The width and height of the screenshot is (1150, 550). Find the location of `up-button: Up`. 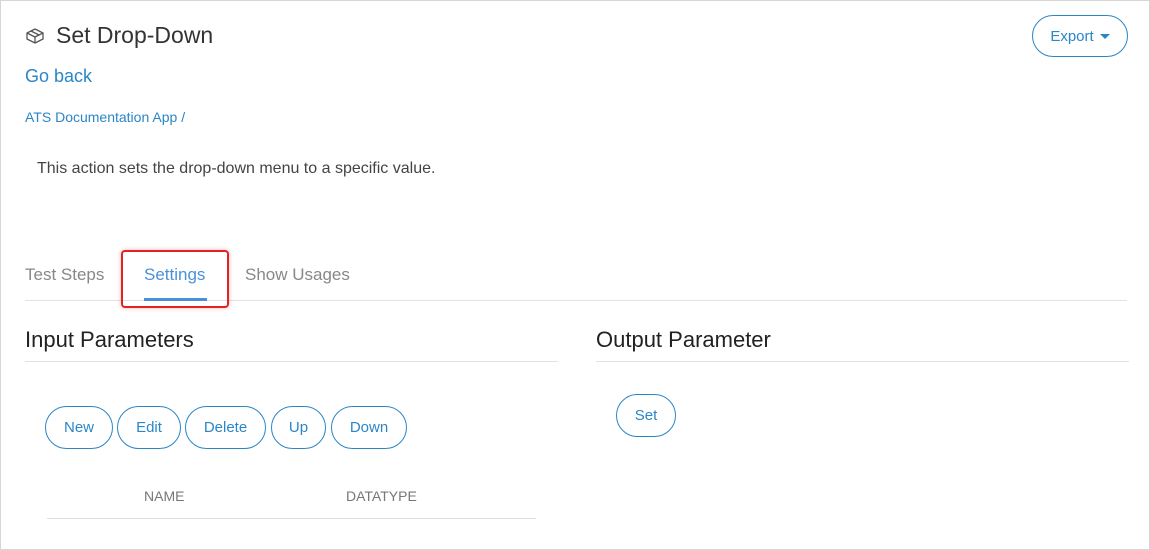

up-button: Up is located at coordinates (298, 427).